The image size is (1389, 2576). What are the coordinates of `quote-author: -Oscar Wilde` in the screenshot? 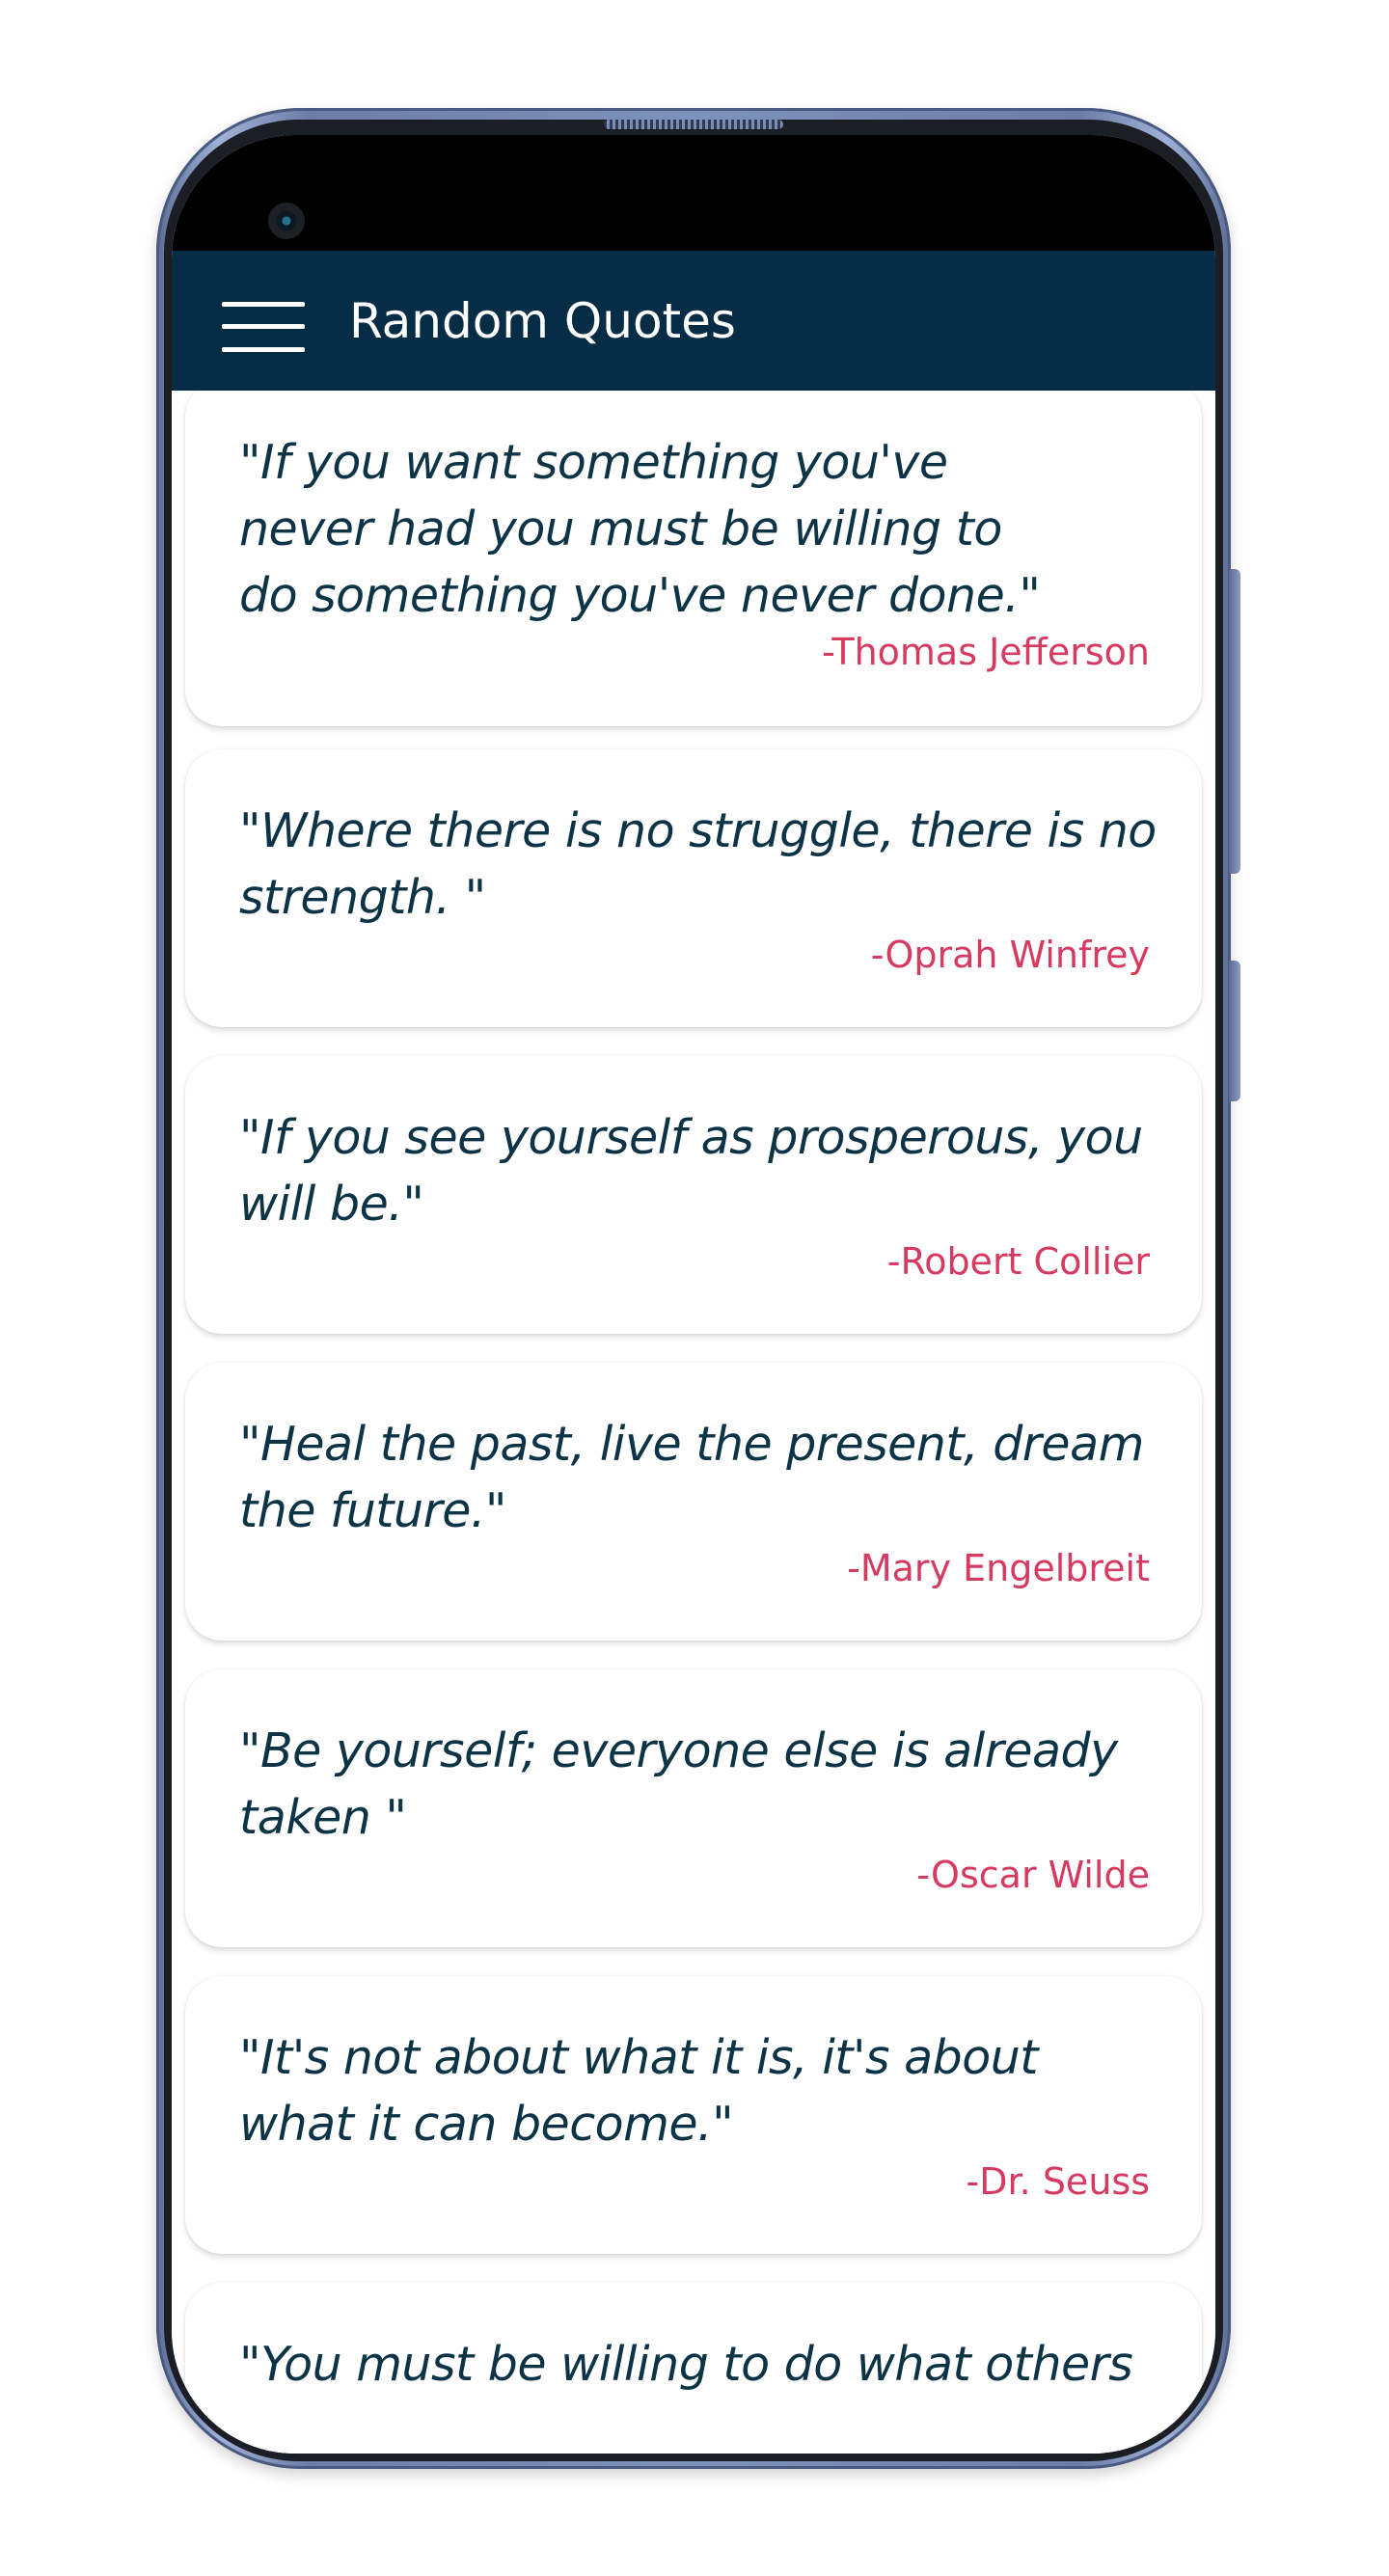 It's located at (1033, 1875).